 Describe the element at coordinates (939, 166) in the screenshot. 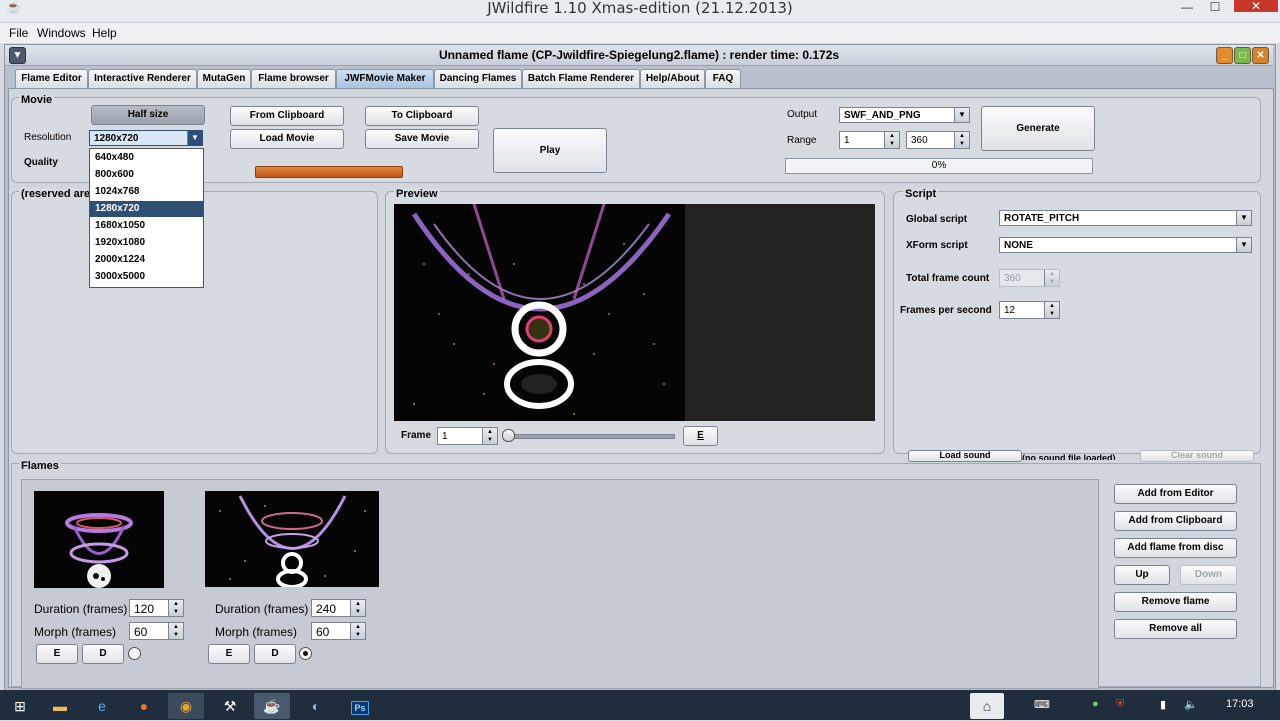

I see `generate-progress-bar: 0%` at that location.